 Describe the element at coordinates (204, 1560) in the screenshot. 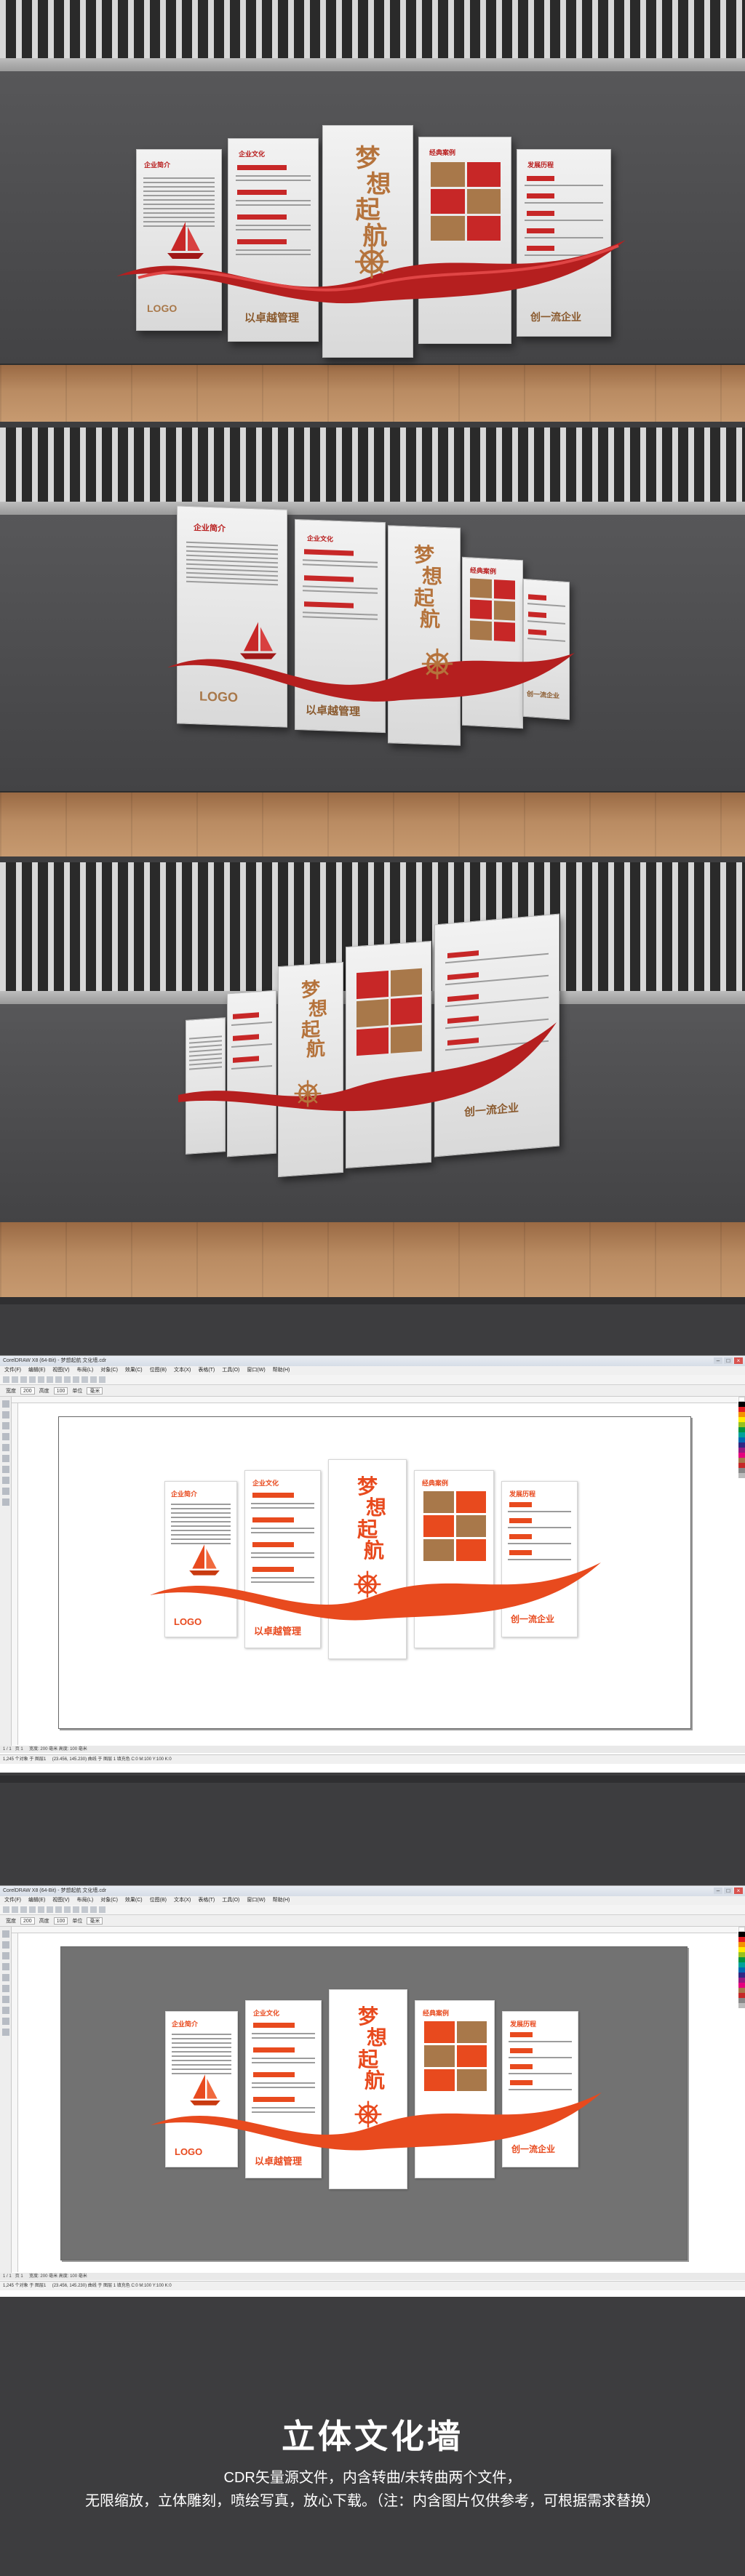

I see `sailboat-icon` at that location.